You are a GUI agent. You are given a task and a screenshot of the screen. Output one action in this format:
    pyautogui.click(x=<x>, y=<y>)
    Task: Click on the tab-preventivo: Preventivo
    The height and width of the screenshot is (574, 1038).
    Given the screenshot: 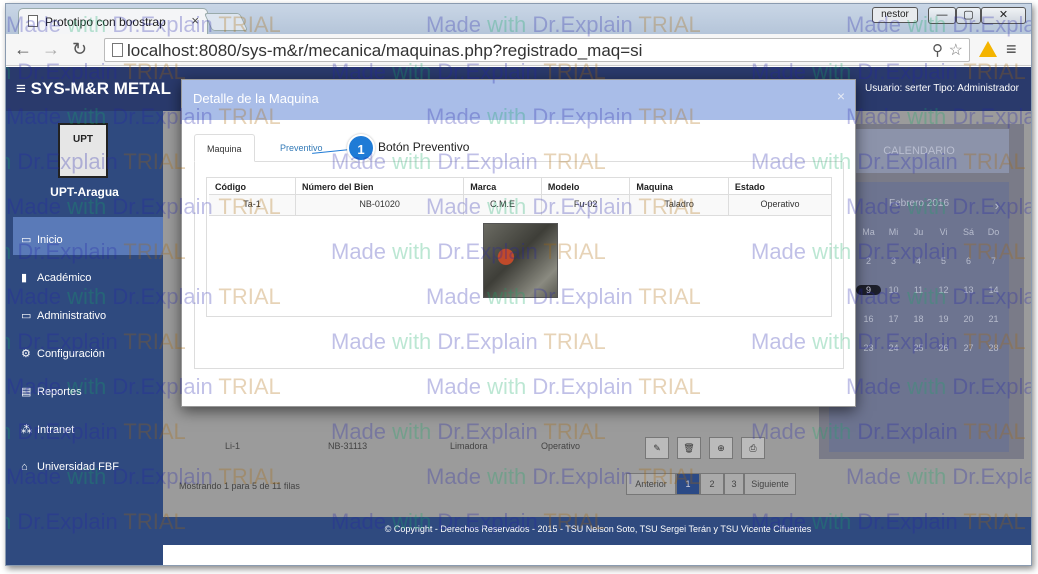 What is the action you would take?
    pyautogui.click(x=301, y=148)
    